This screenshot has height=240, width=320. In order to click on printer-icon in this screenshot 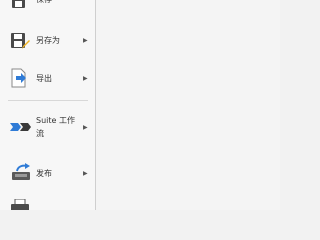, I will do `click(20, 204)`.